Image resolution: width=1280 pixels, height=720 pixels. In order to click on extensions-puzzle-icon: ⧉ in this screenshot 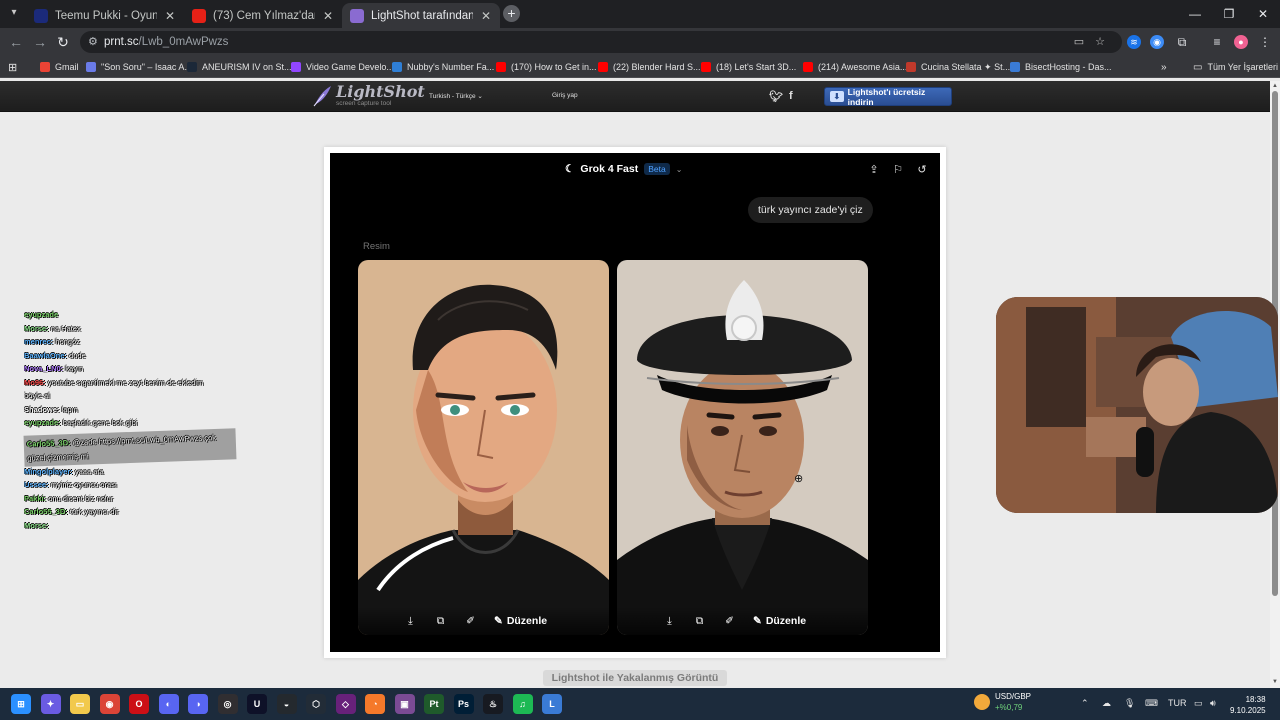, I will do `click(1182, 42)`.